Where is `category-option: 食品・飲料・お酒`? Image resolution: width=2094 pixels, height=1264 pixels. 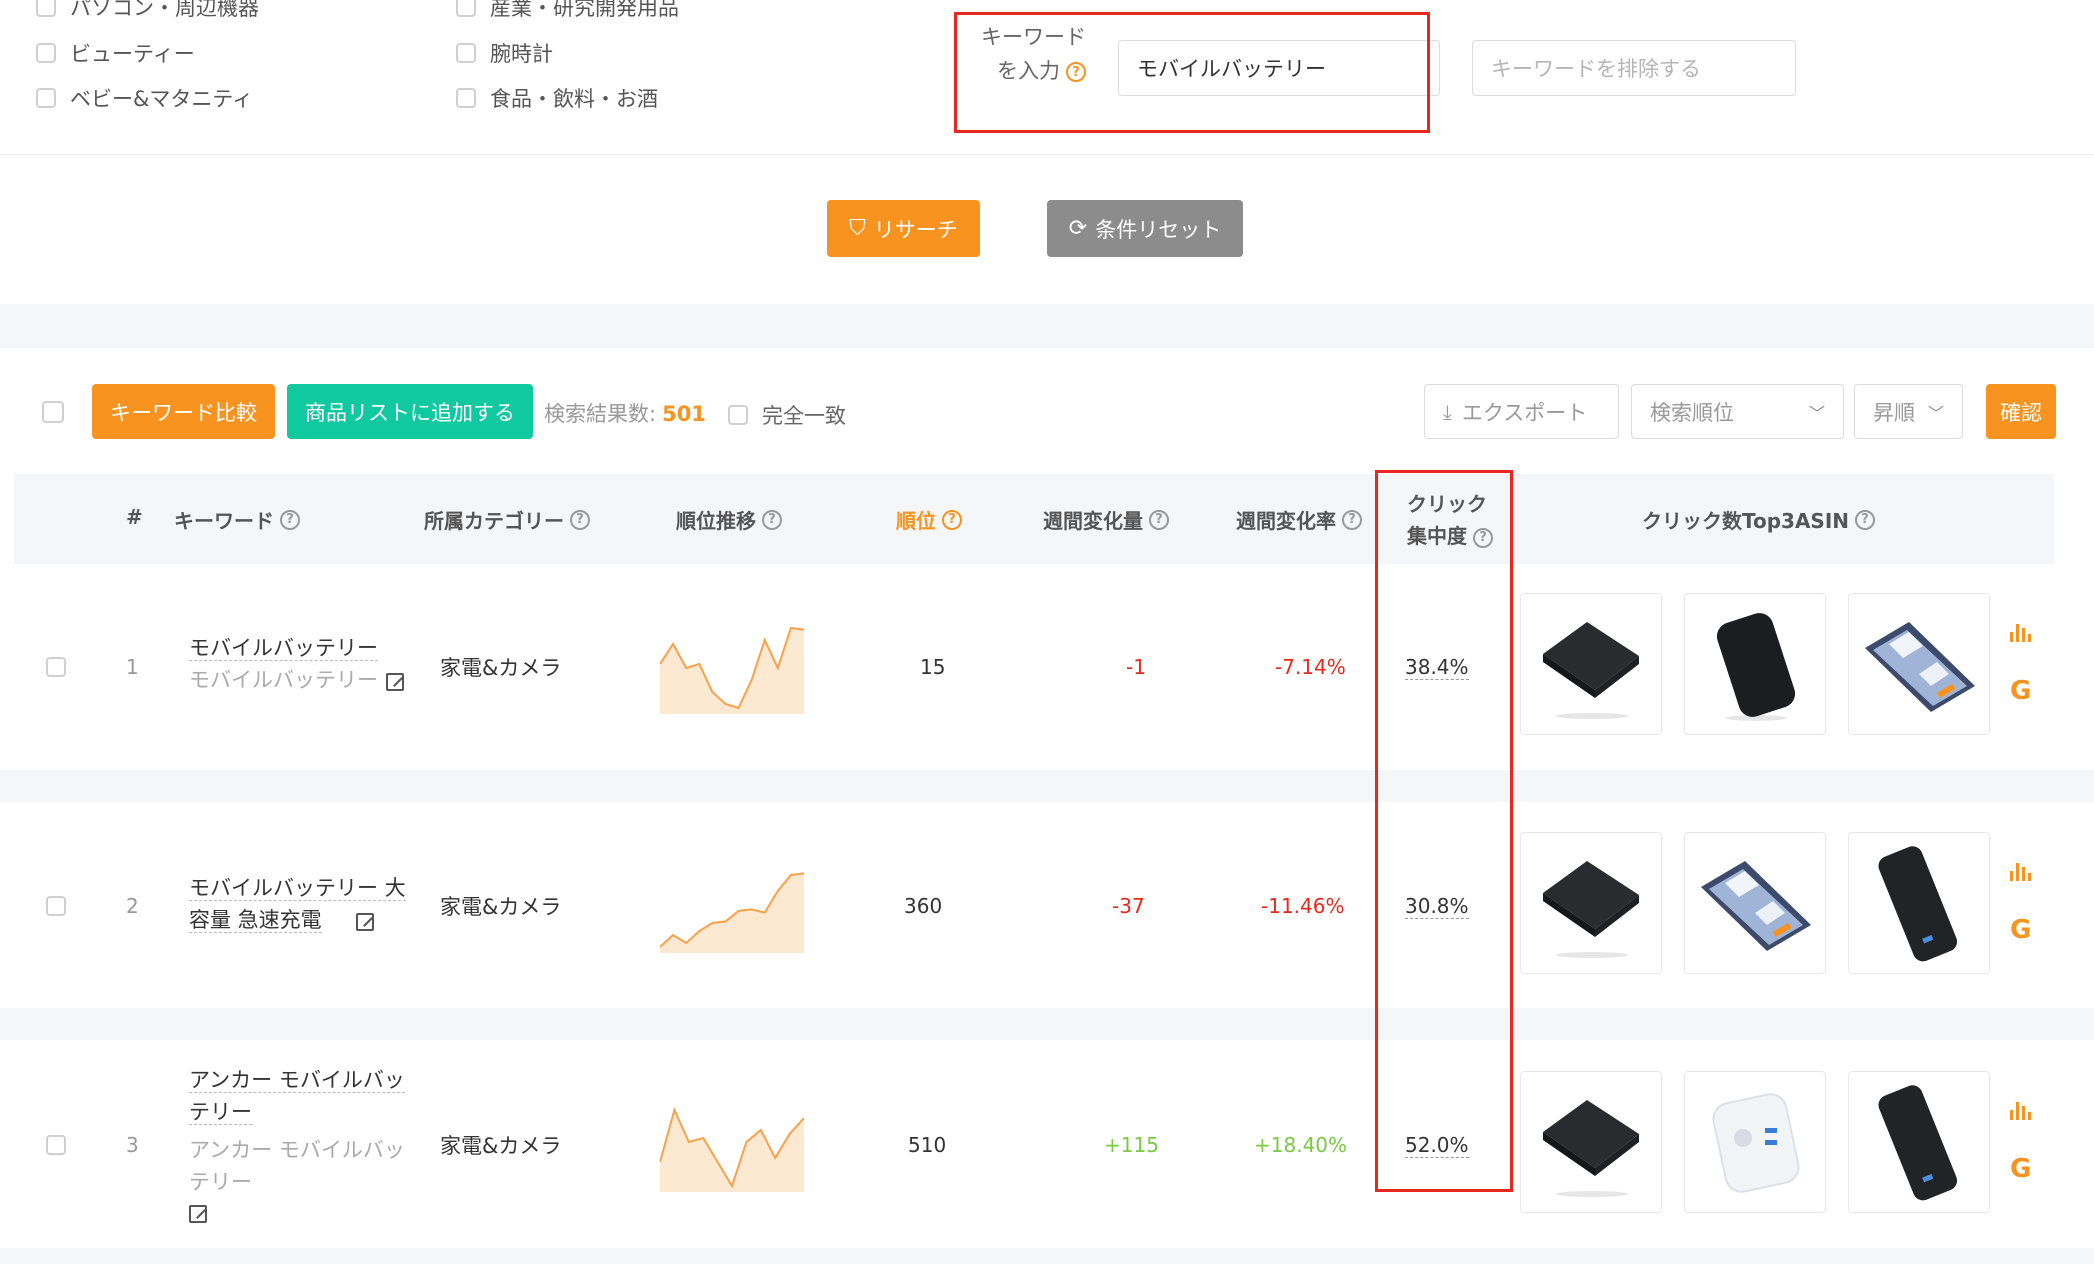
category-option: 食品・飲料・お酒 is located at coordinates (557, 98).